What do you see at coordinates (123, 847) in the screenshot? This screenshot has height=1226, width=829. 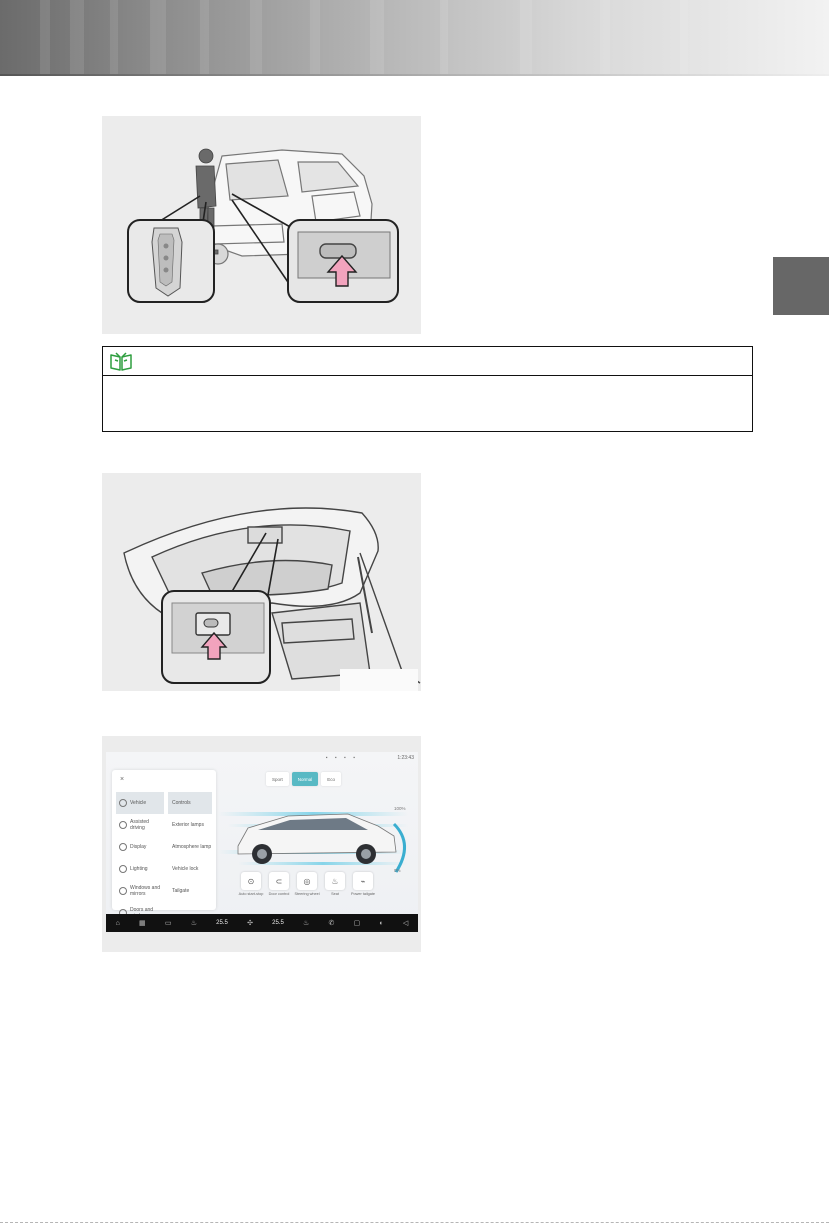 I see `display-icon` at bounding box center [123, 847].